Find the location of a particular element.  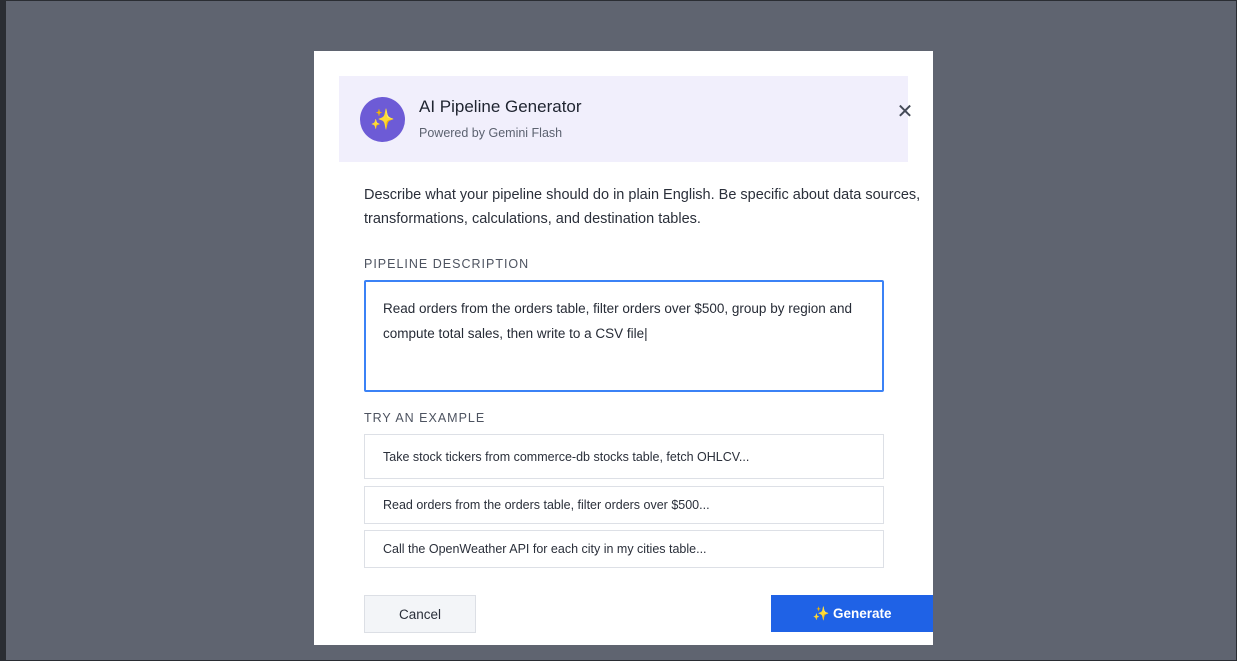

try-example-label: TRY AN EXAMPLE is located at coordinates (425, 418).